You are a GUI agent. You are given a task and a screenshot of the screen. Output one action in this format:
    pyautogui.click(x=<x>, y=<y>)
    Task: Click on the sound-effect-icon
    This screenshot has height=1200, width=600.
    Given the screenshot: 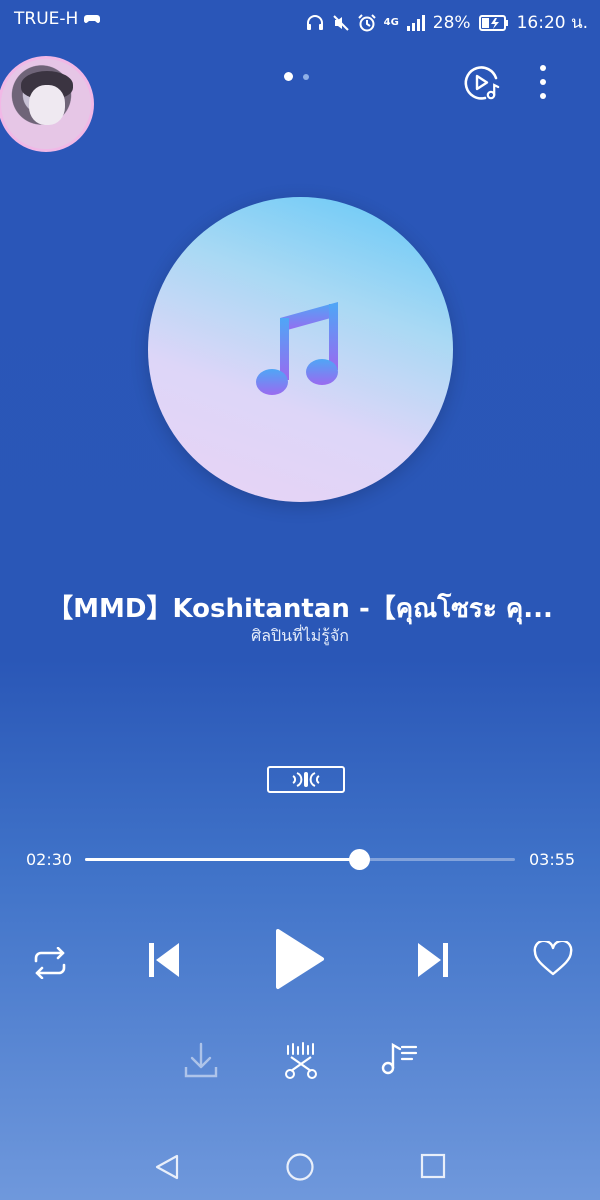 What is the action you would take?
    pyautogui.click(x=306, y=779)
    